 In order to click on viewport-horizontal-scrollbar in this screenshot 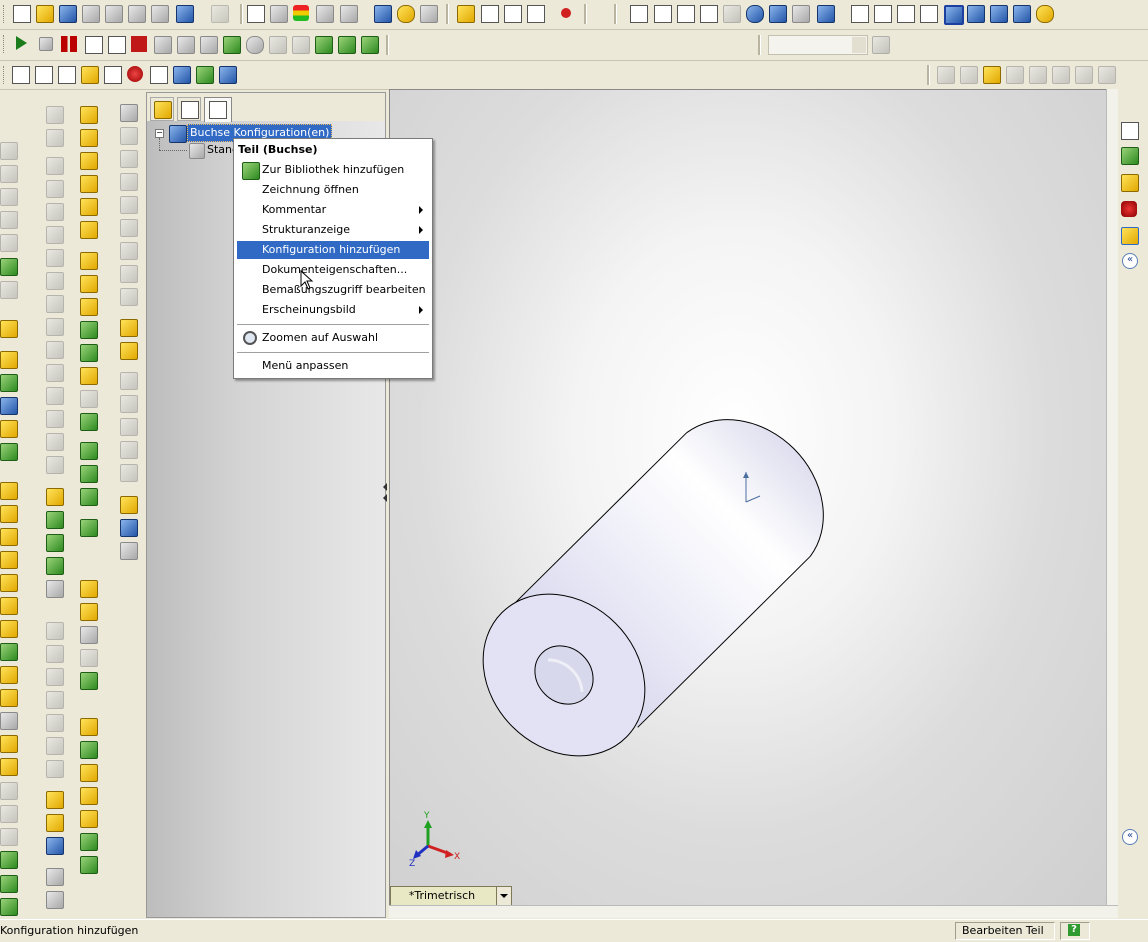, I will do `click(753, 911)`.